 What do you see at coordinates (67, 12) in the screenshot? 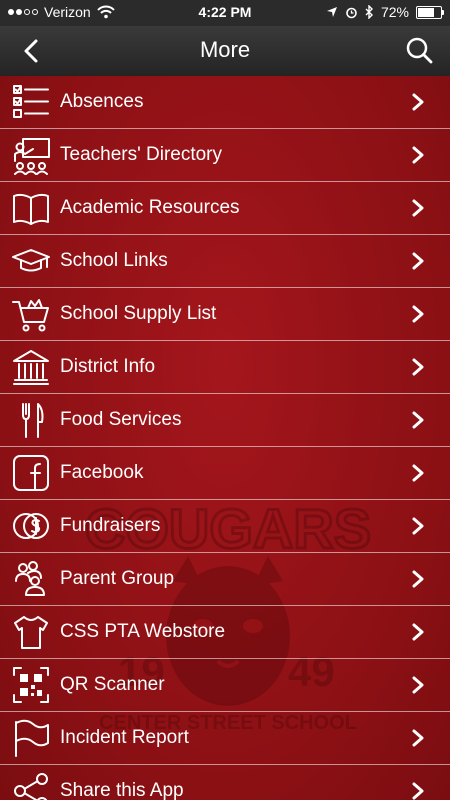
I see `carrier-label: Verizon` at bounding box center [67, 12].